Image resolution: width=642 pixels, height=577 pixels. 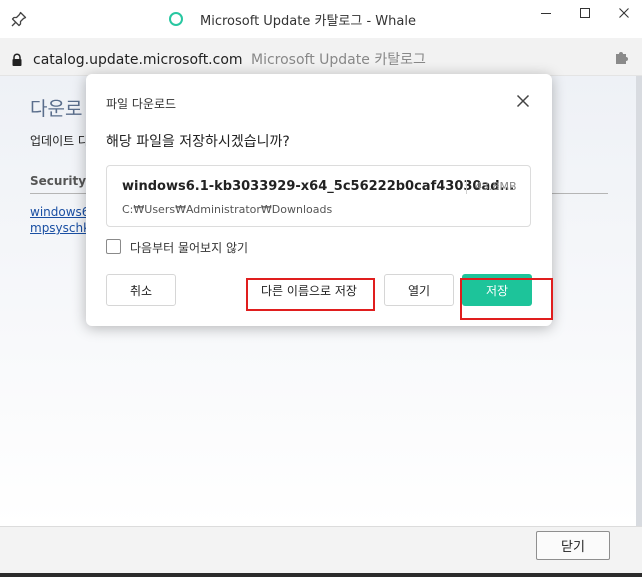 I want to click on footer-bar: 닫기, so click(x=321, y=551).